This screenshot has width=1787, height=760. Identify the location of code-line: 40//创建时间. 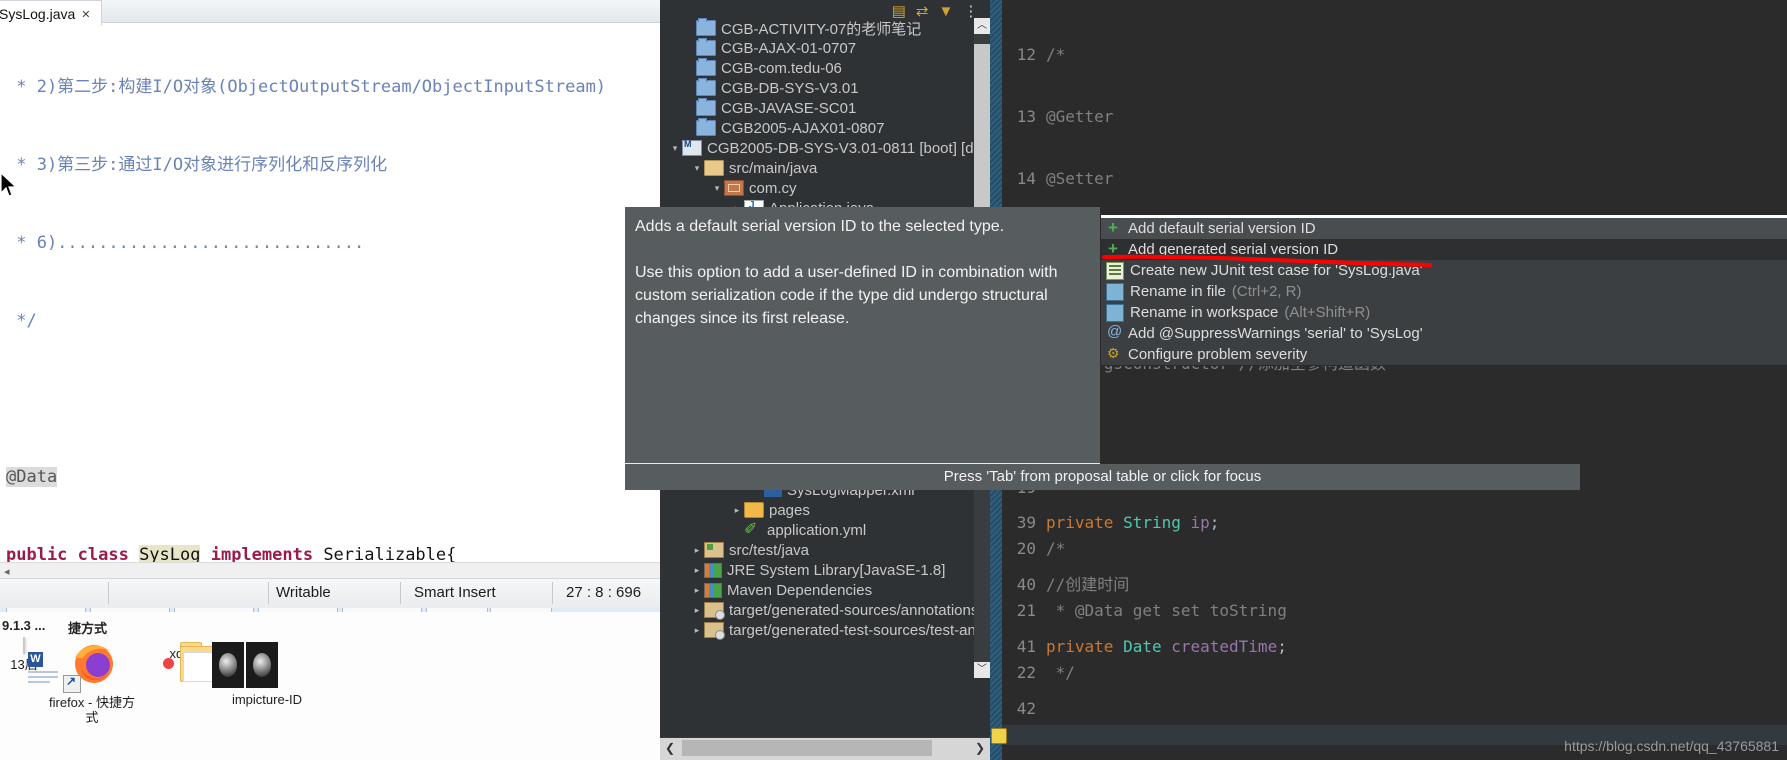
(1073, 584).